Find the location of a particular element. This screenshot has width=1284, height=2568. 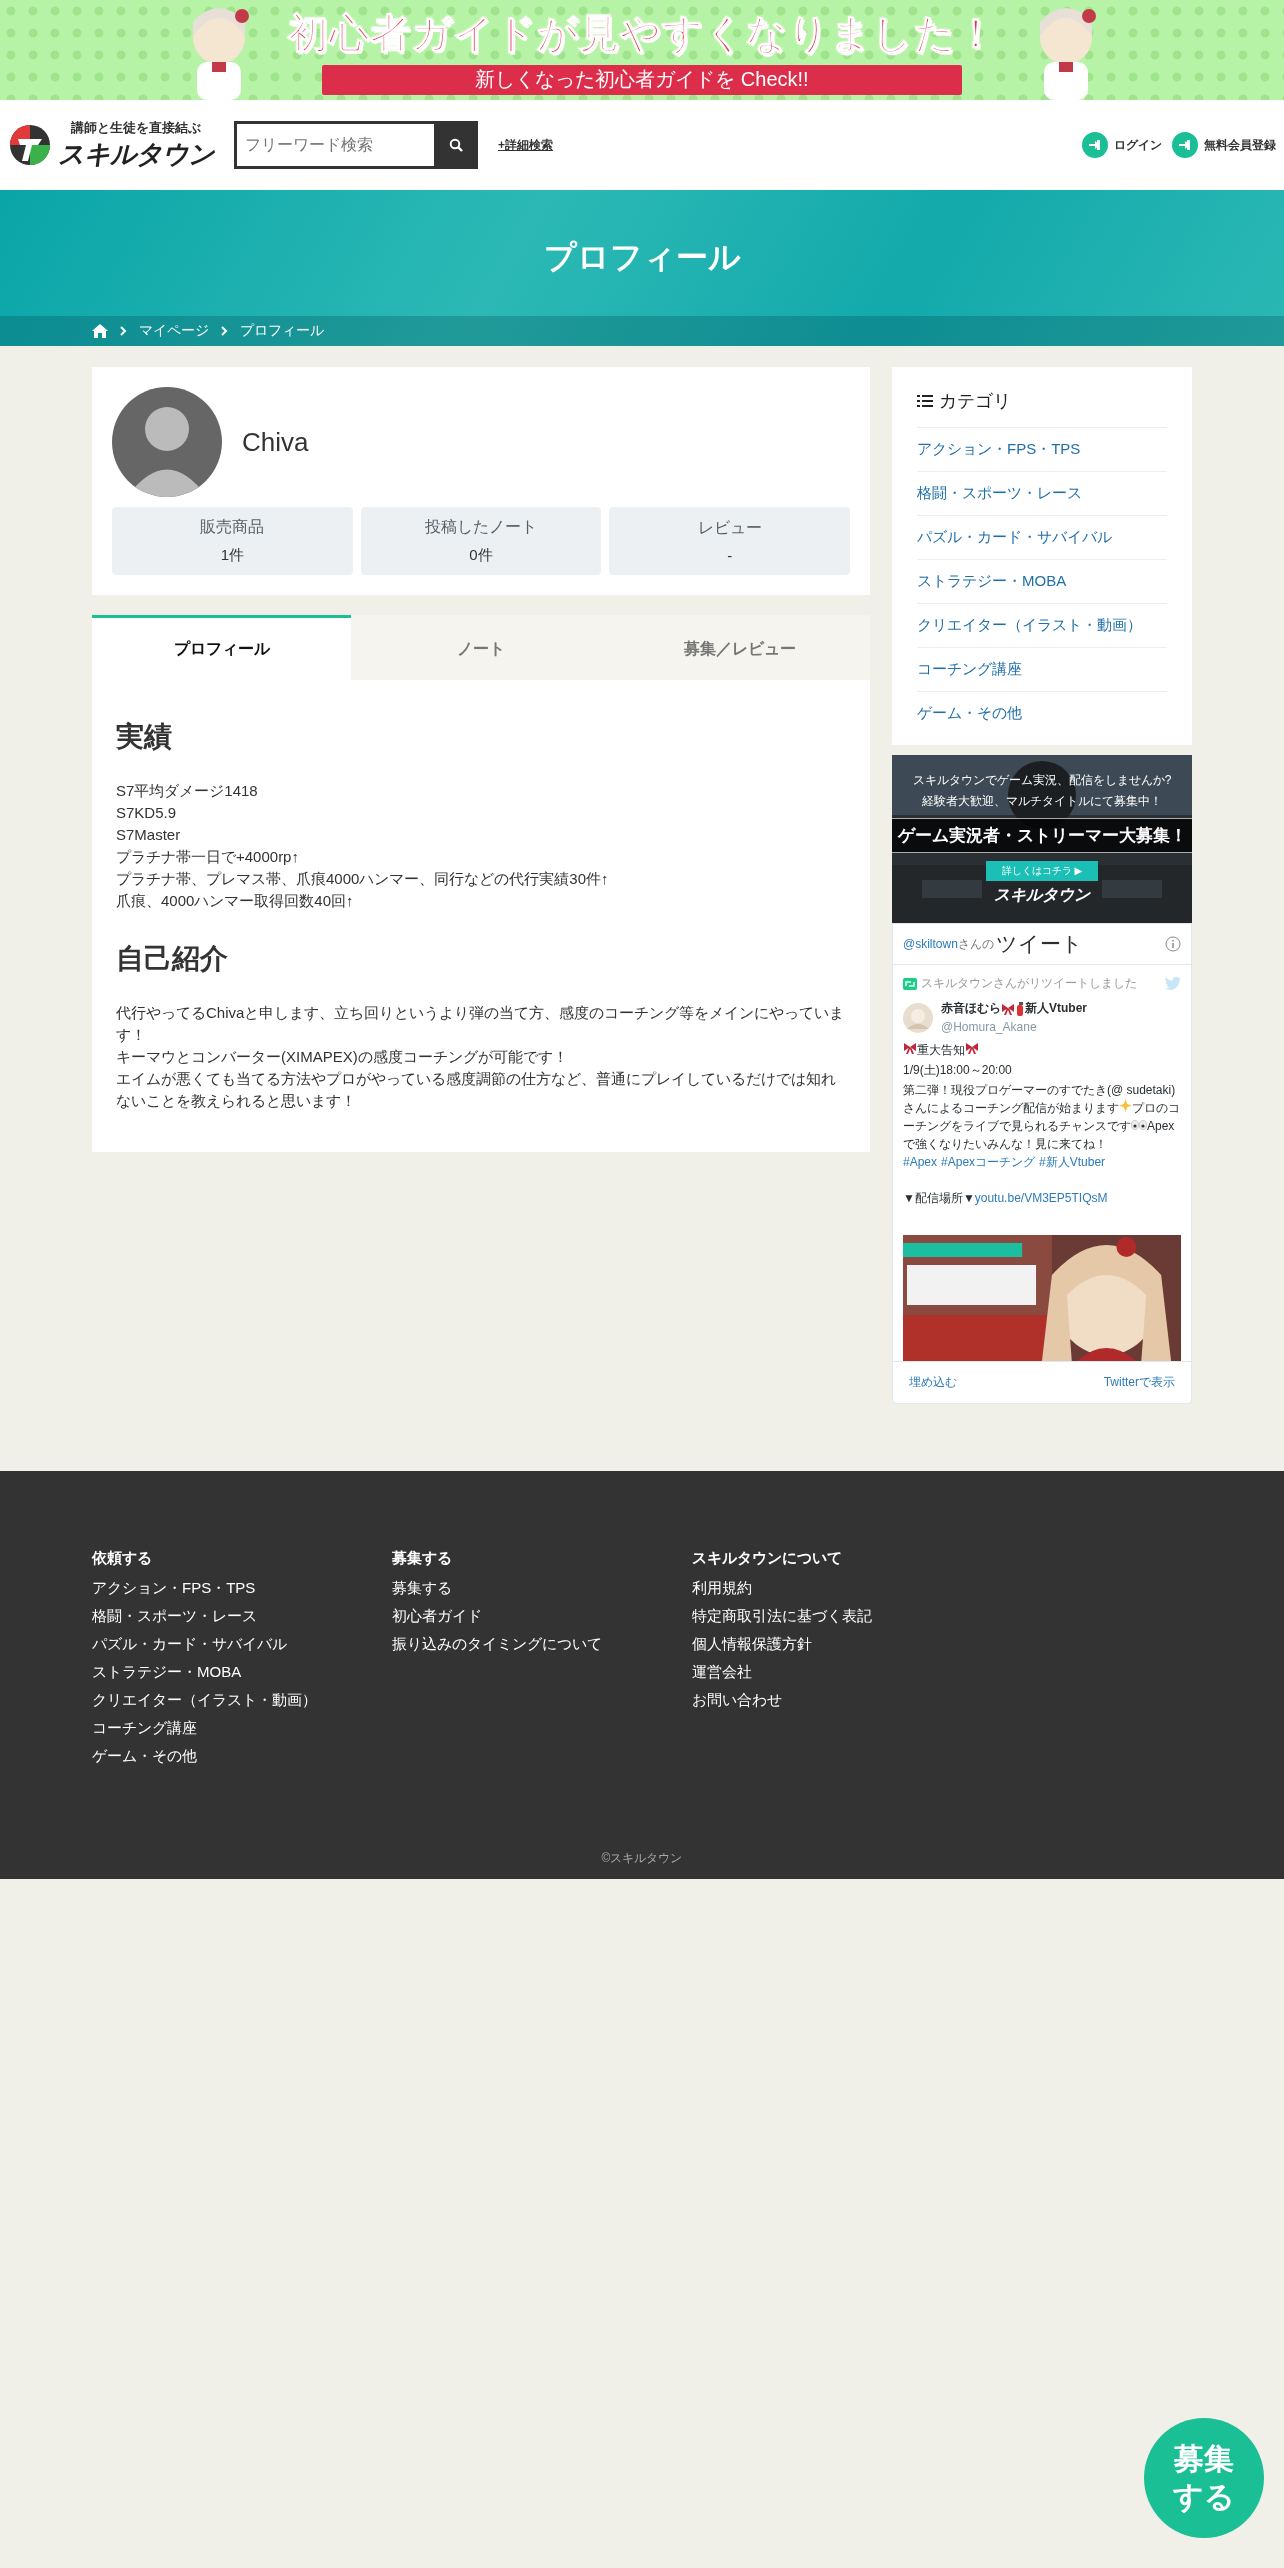

body-text: S7平均ダメージ1418 is located at coordinates (187, 791).